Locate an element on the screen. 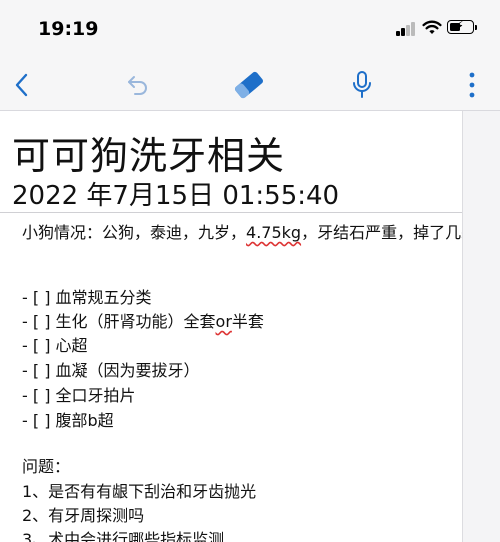  checklist-item: - [ ] 全口牙拍片 is located at coordinates (79, 394).